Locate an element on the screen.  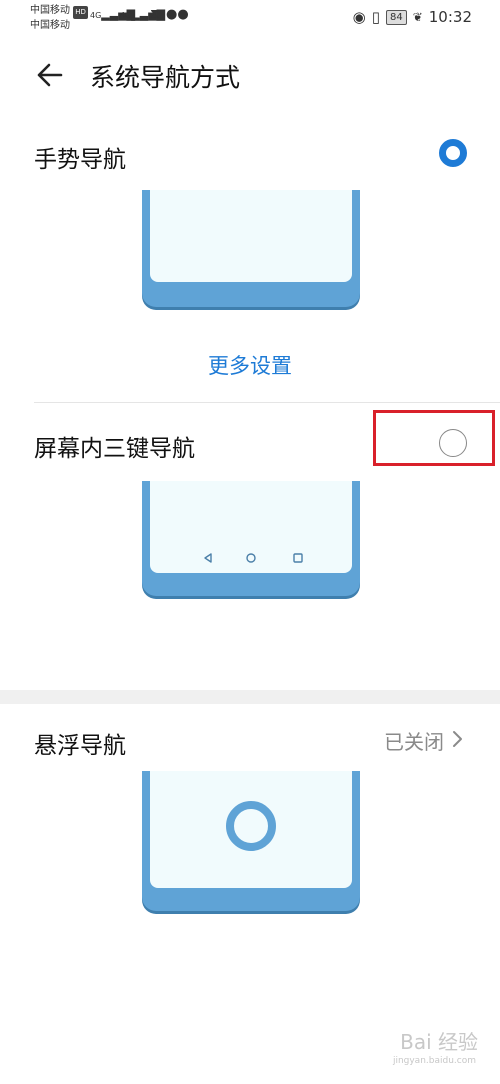
hourglass-icon: ⧗ is located at coordinates (155, 14).